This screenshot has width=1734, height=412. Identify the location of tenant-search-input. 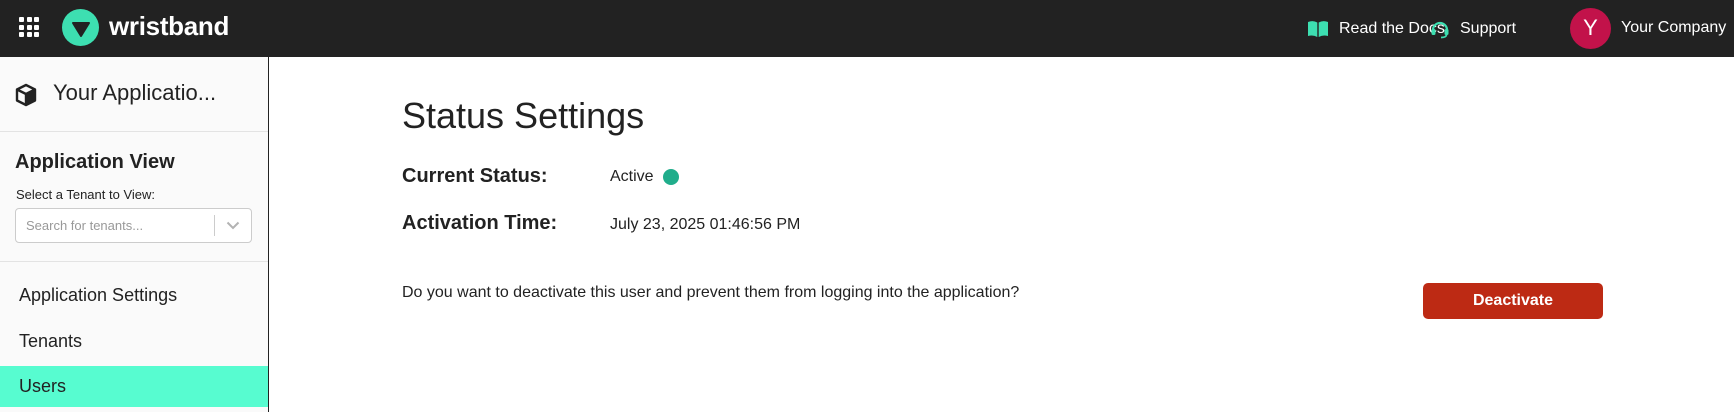
(115, 225).